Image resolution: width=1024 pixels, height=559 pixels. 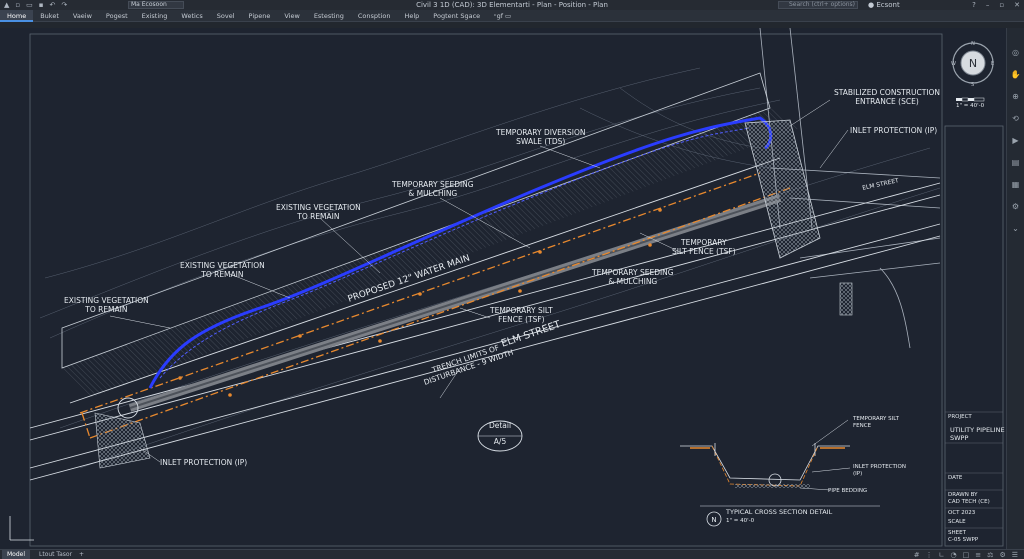 What do you see at coordinates (222, 270) in the screenshot?
I see `label-vegetation-2: EXISTING VEGETATION TO REMAIN` at bounding box center [222, 270].